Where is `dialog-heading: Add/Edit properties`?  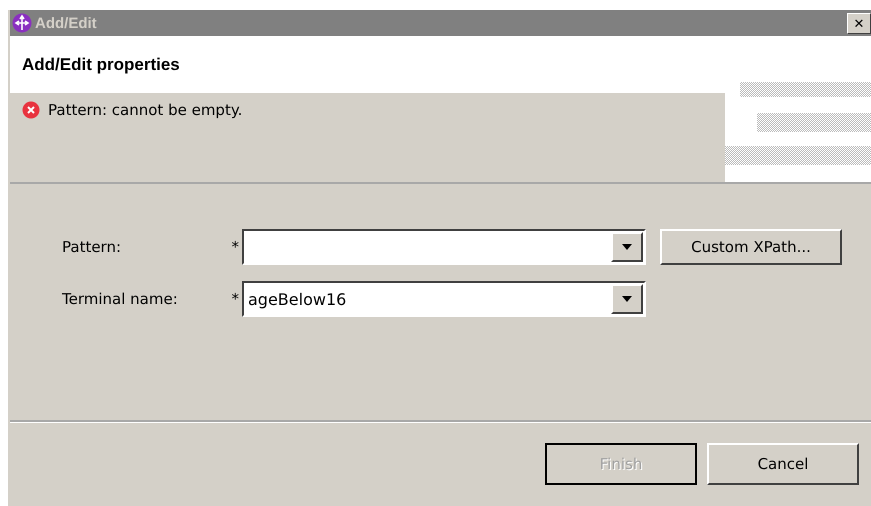
dialog-heading: Add/Edit properties is located at coordinates (101, 64).